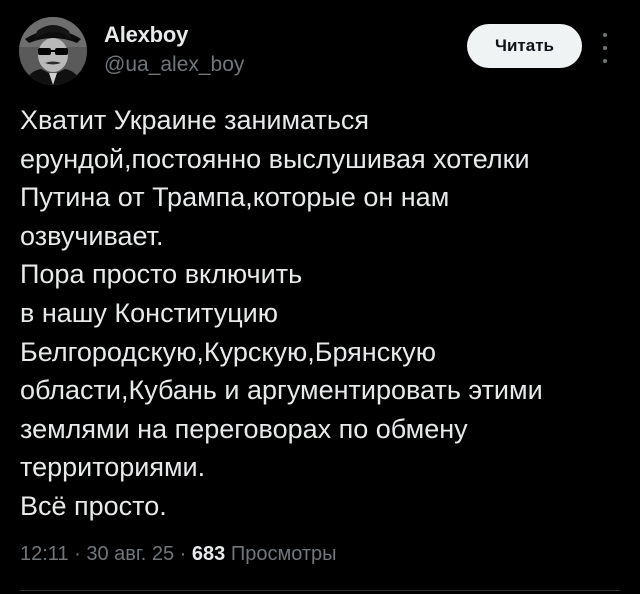  I want to click on tweet-text-line: Белгородскую,Курскую,Брянскую, so click(228, 351).